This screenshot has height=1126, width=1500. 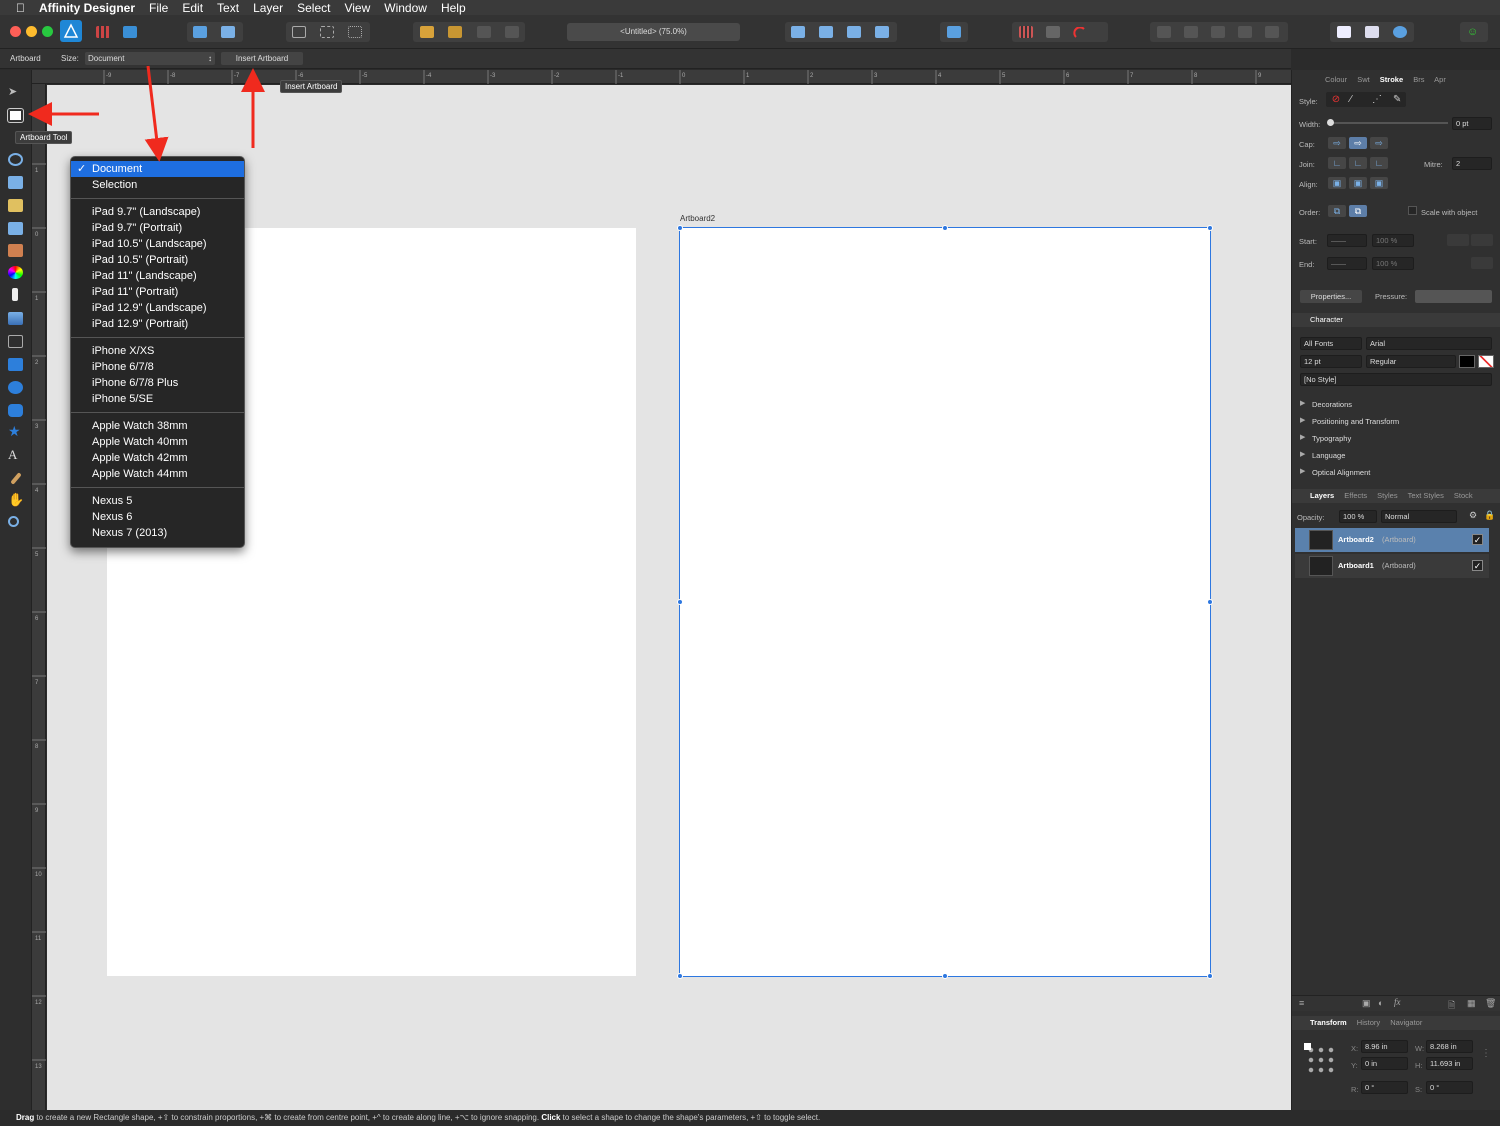 What do you see at coordinates (1355, 495) in the screenshot?
I see `tab-effects: Effects` at bounding box center [1355, 495].